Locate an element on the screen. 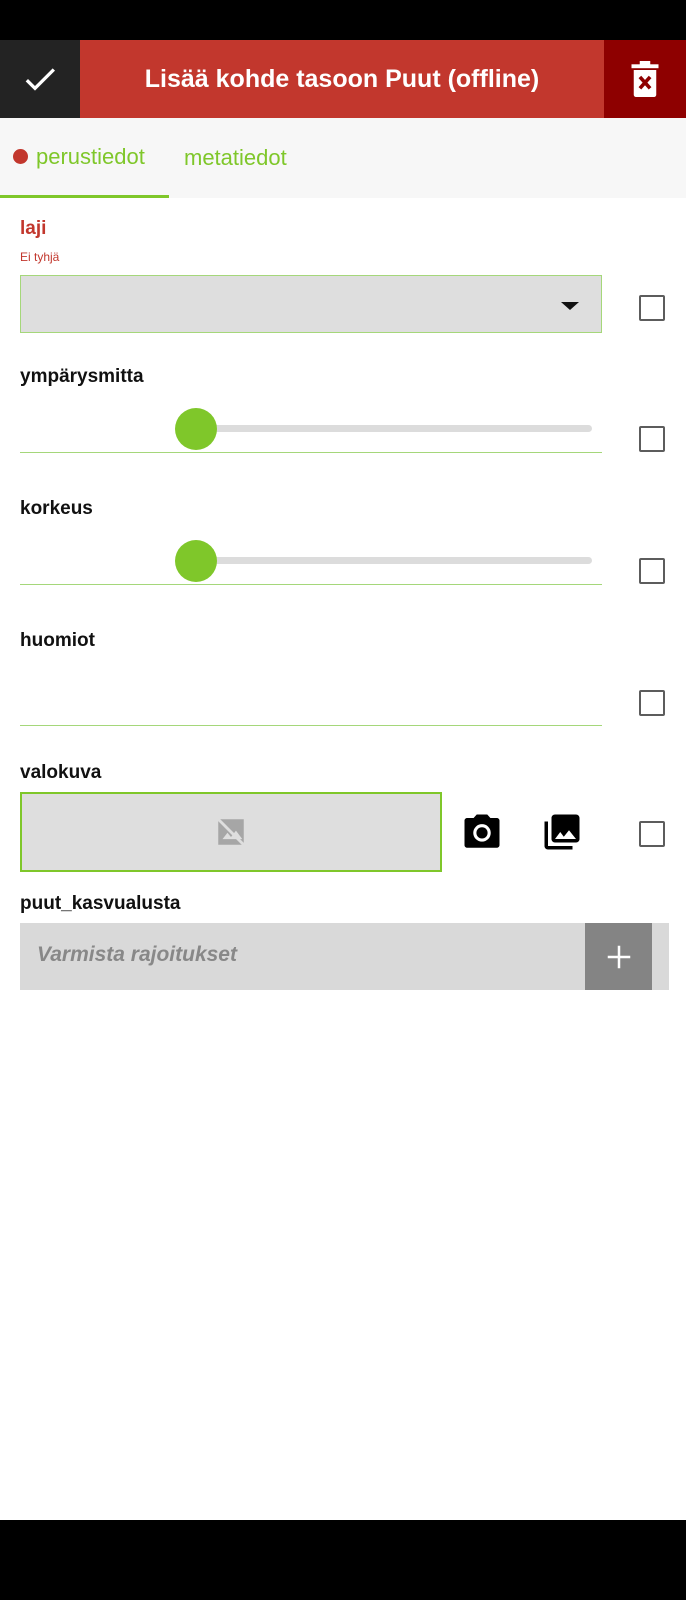 The height and width of the screenshot is (1600, 686). relation-field: Varmista rajoitukset is located at coordinates (344, 956).